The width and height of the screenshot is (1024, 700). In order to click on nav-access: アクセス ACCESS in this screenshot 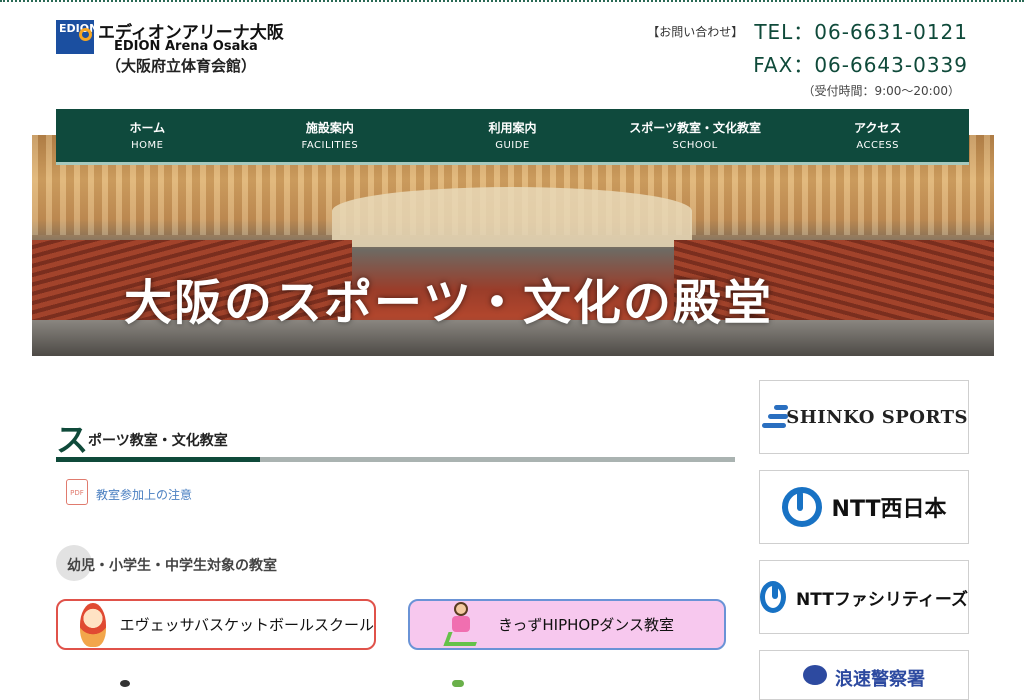, I will do `click(877, 135)`.